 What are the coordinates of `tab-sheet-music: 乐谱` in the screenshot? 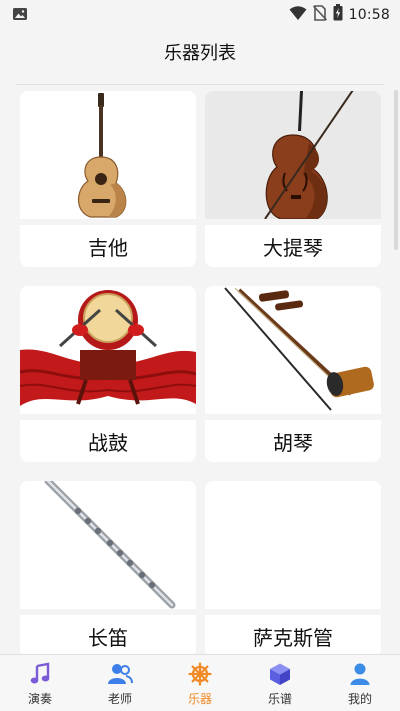 It's located at (280, 683).